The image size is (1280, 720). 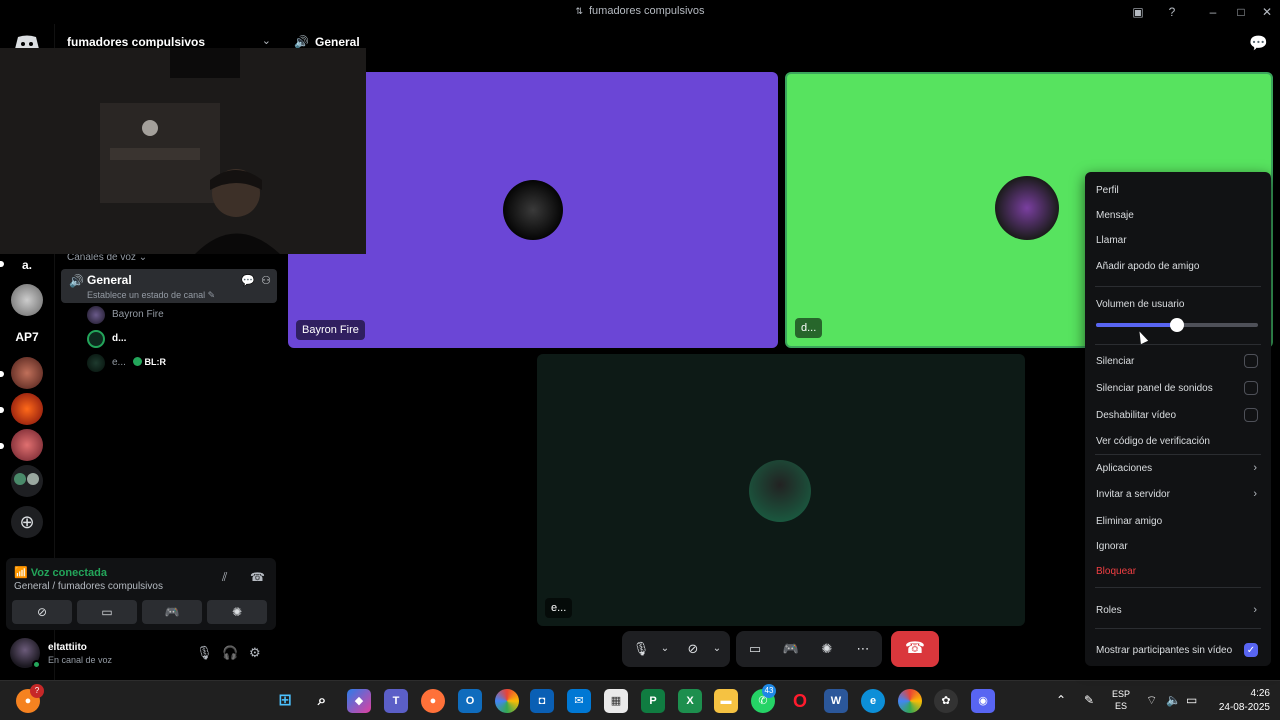 I want to click on menu-item-ignore: Ignorar, so click(x=1112, y=546).